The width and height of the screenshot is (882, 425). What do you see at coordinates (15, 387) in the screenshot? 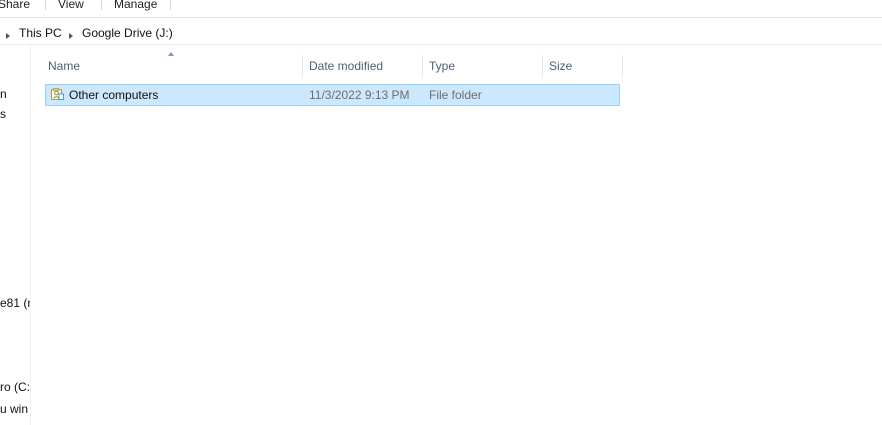
I see `nav-item: ro (C:` at bounding box center [15, 387].